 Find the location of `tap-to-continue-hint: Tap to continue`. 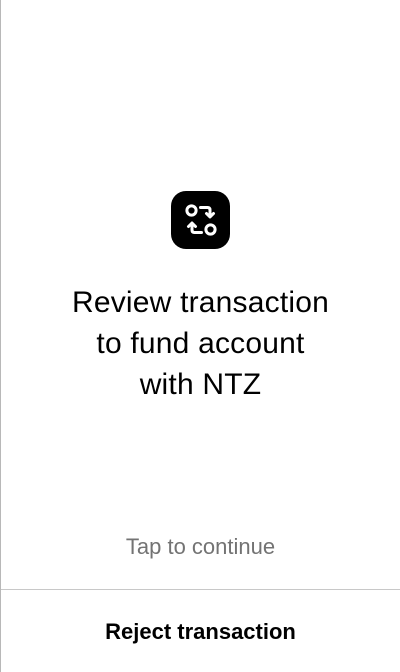

tap-to-continue-hint: Tap to continue is located at coordinates (200, 546).